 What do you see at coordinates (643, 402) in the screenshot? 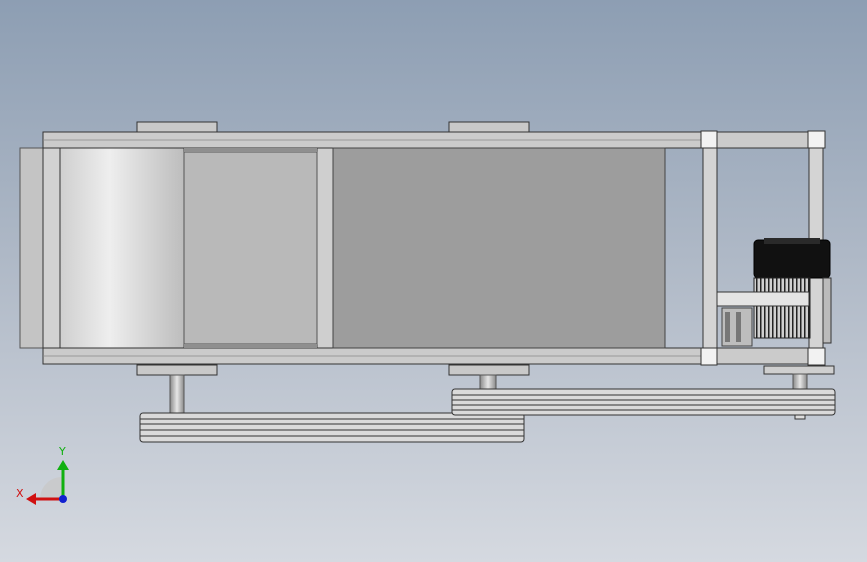
I see `belt-upper` at bounding box center [643, 402].